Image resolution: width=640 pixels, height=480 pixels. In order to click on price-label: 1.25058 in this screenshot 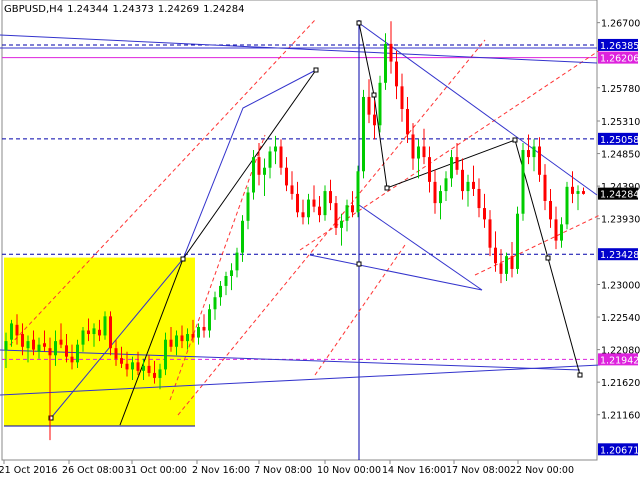, I will do `click(619, 140)`.